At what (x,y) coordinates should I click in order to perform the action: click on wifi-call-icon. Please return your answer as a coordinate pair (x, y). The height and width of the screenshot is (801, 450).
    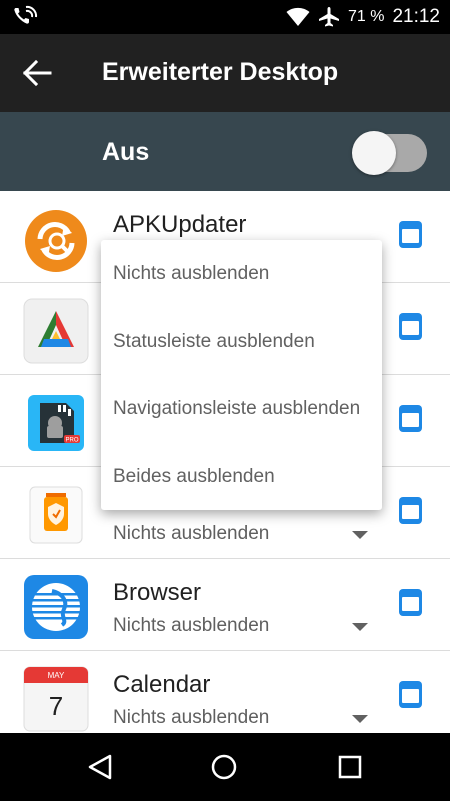
    Looking at the image, I should click on (26, 14).